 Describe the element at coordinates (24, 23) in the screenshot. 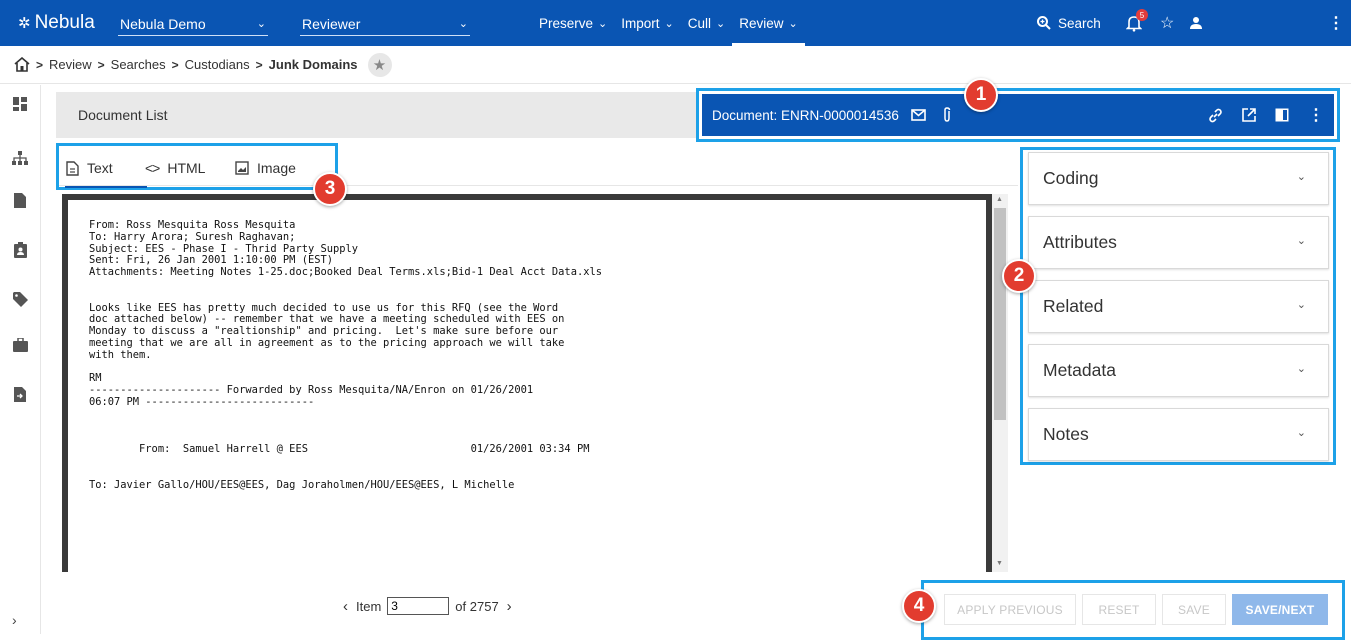

I see `logo-mark-icon: ✲` at that location.